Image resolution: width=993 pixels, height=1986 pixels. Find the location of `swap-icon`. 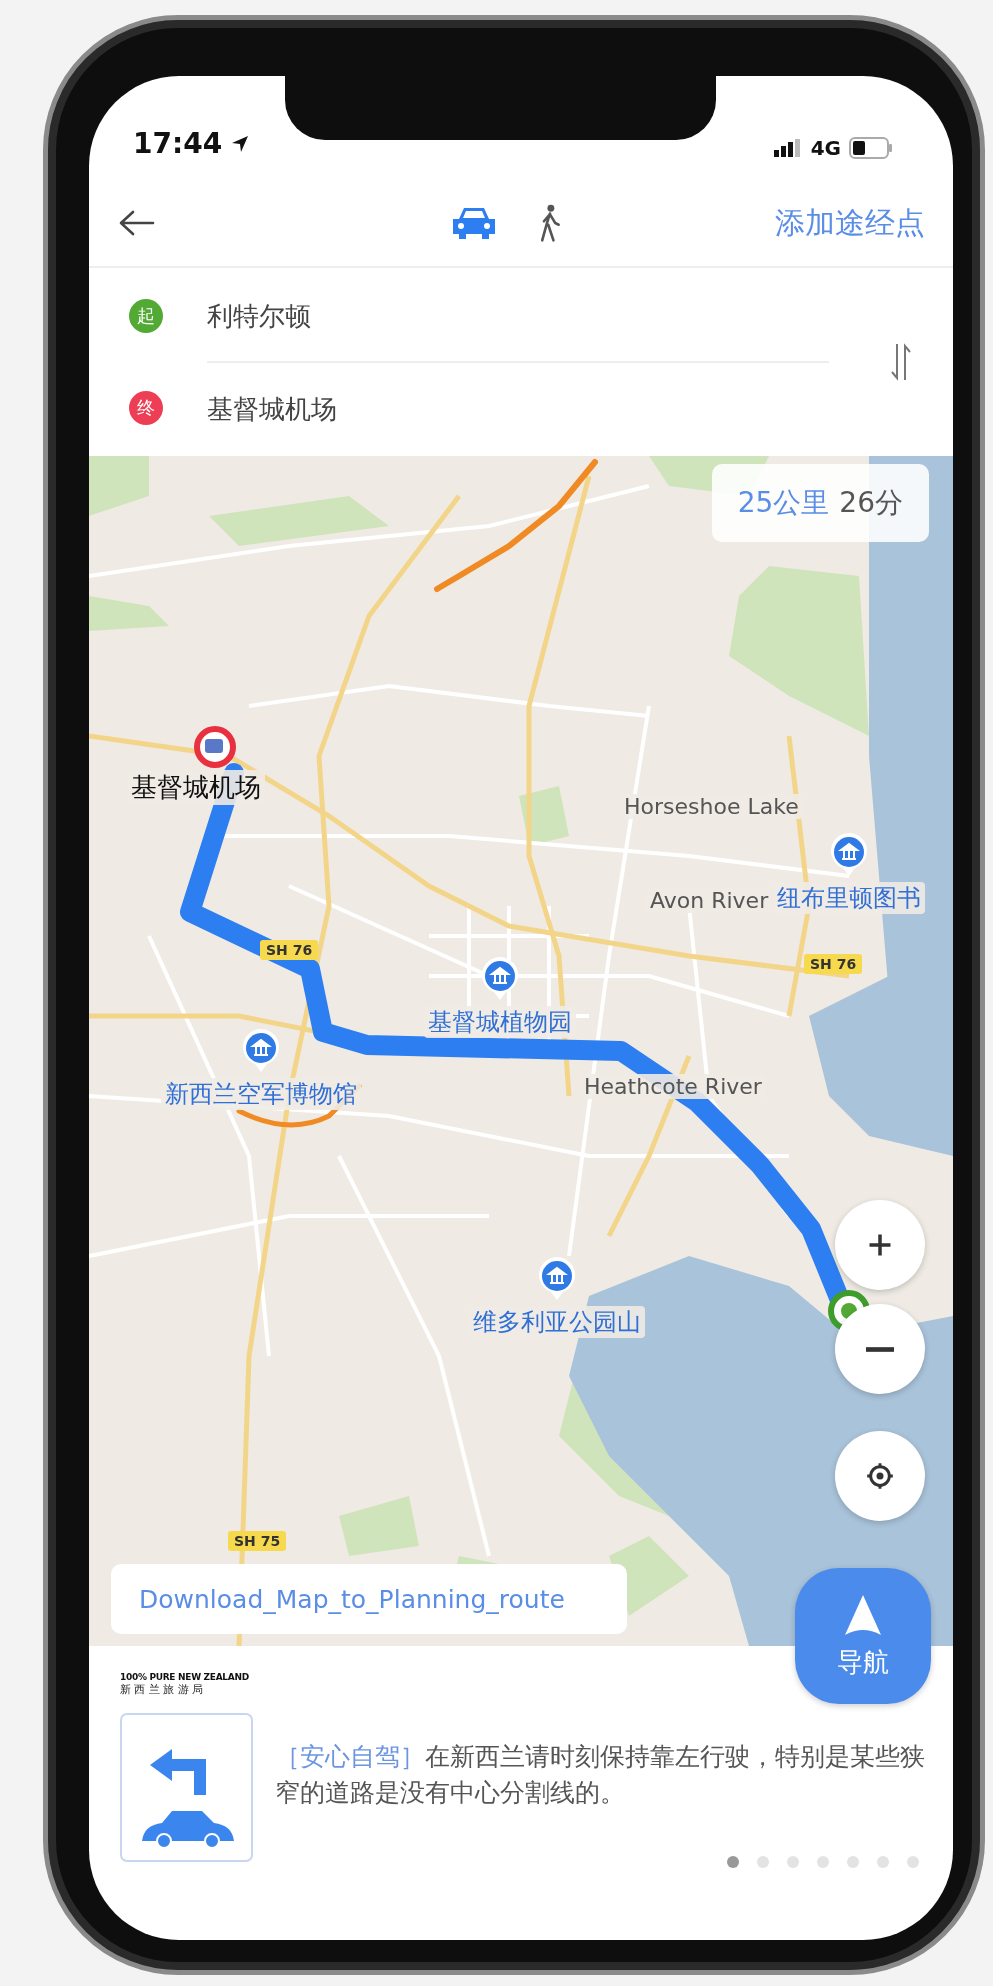

swap-icon is located at coordinates (901, 362).